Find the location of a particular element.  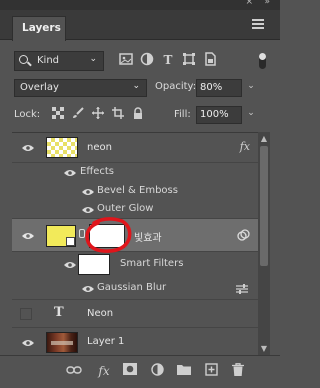

add-layer-style-fx-icon: fx is located at coordinates (104, 371).